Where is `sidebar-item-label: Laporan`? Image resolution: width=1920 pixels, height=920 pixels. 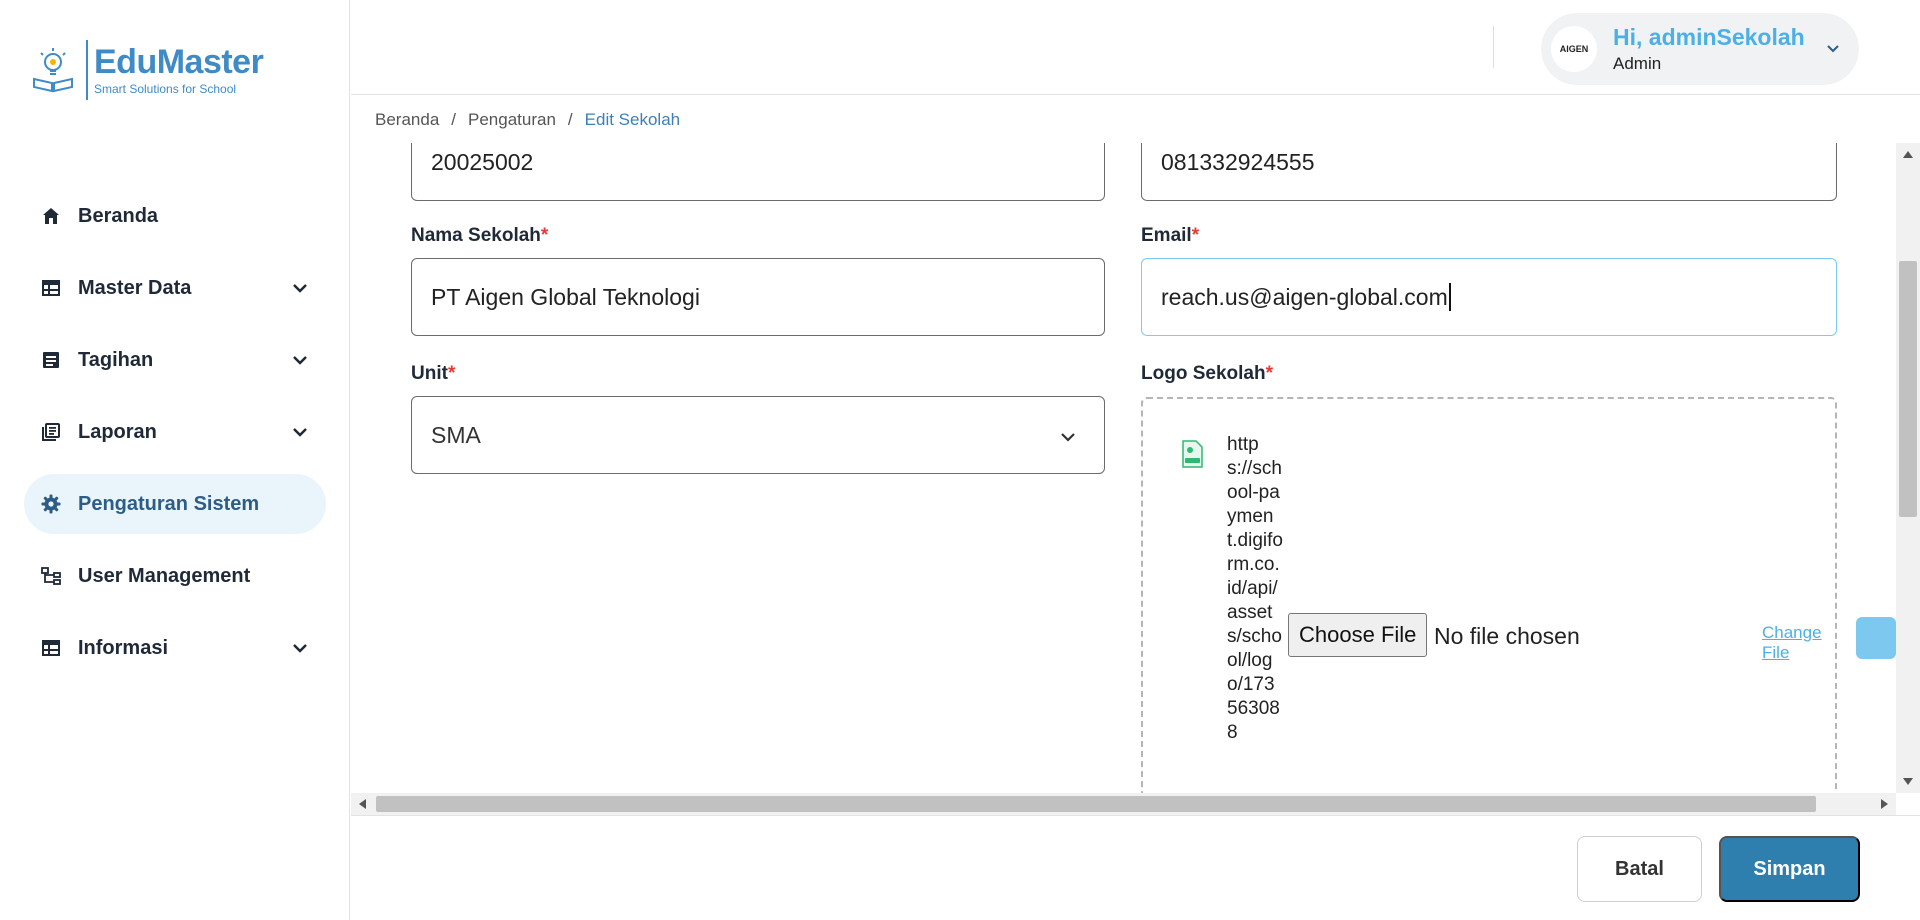 sidebar-item-label: Laporan is located at coordinates (117, 431).